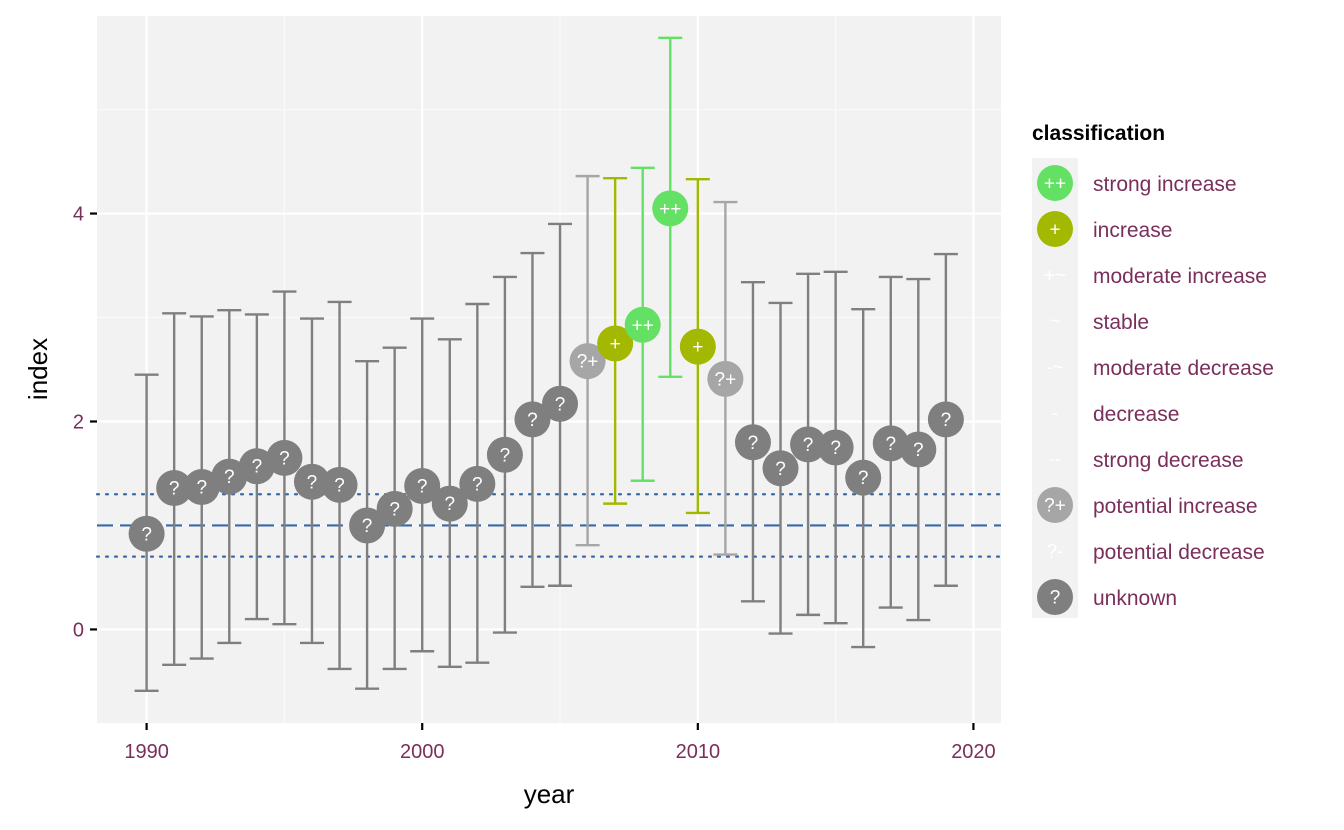  I want to click on x-tick-label: 2010, so click(698, 752).